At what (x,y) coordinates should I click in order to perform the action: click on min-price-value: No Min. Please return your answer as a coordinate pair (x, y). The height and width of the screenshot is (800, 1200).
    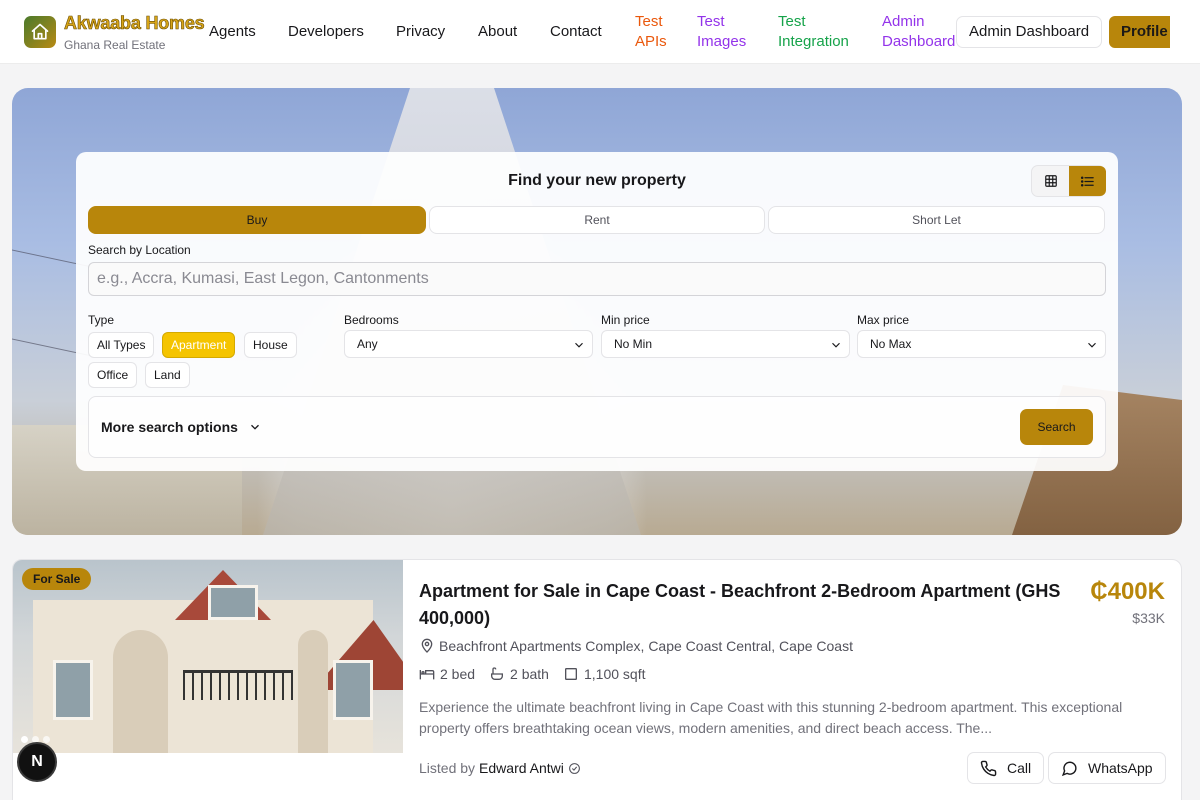
    Looking at the image, I should click on (633, 344).